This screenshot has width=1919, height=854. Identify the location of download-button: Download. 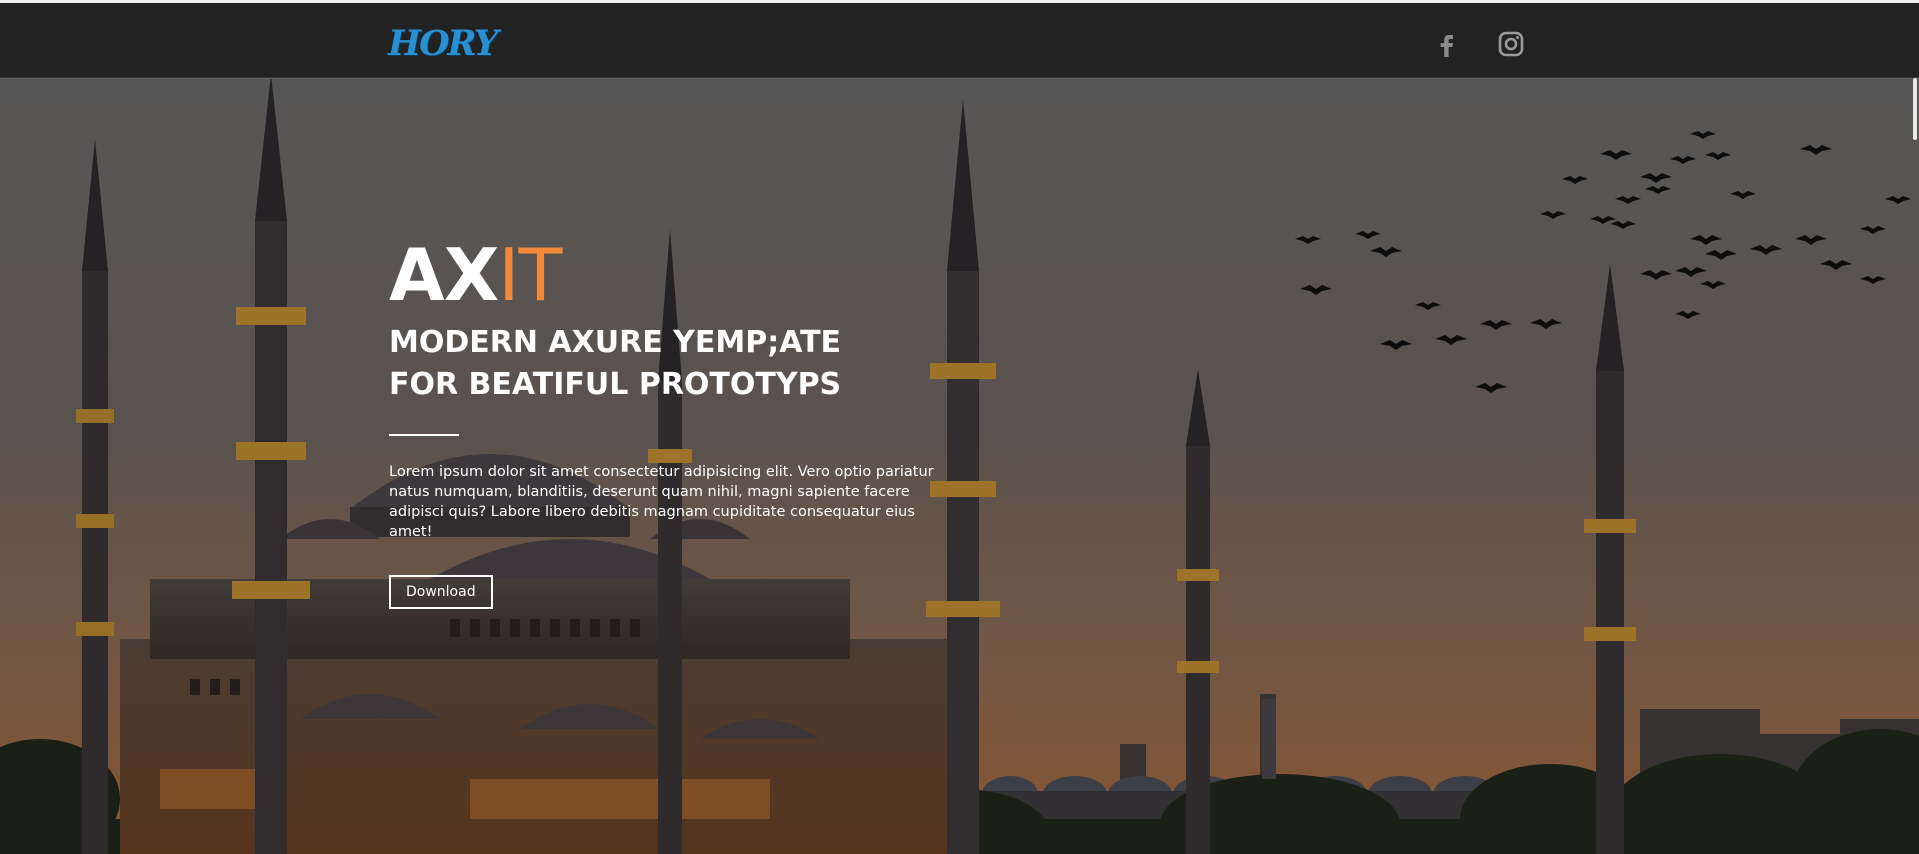
(441, 592).